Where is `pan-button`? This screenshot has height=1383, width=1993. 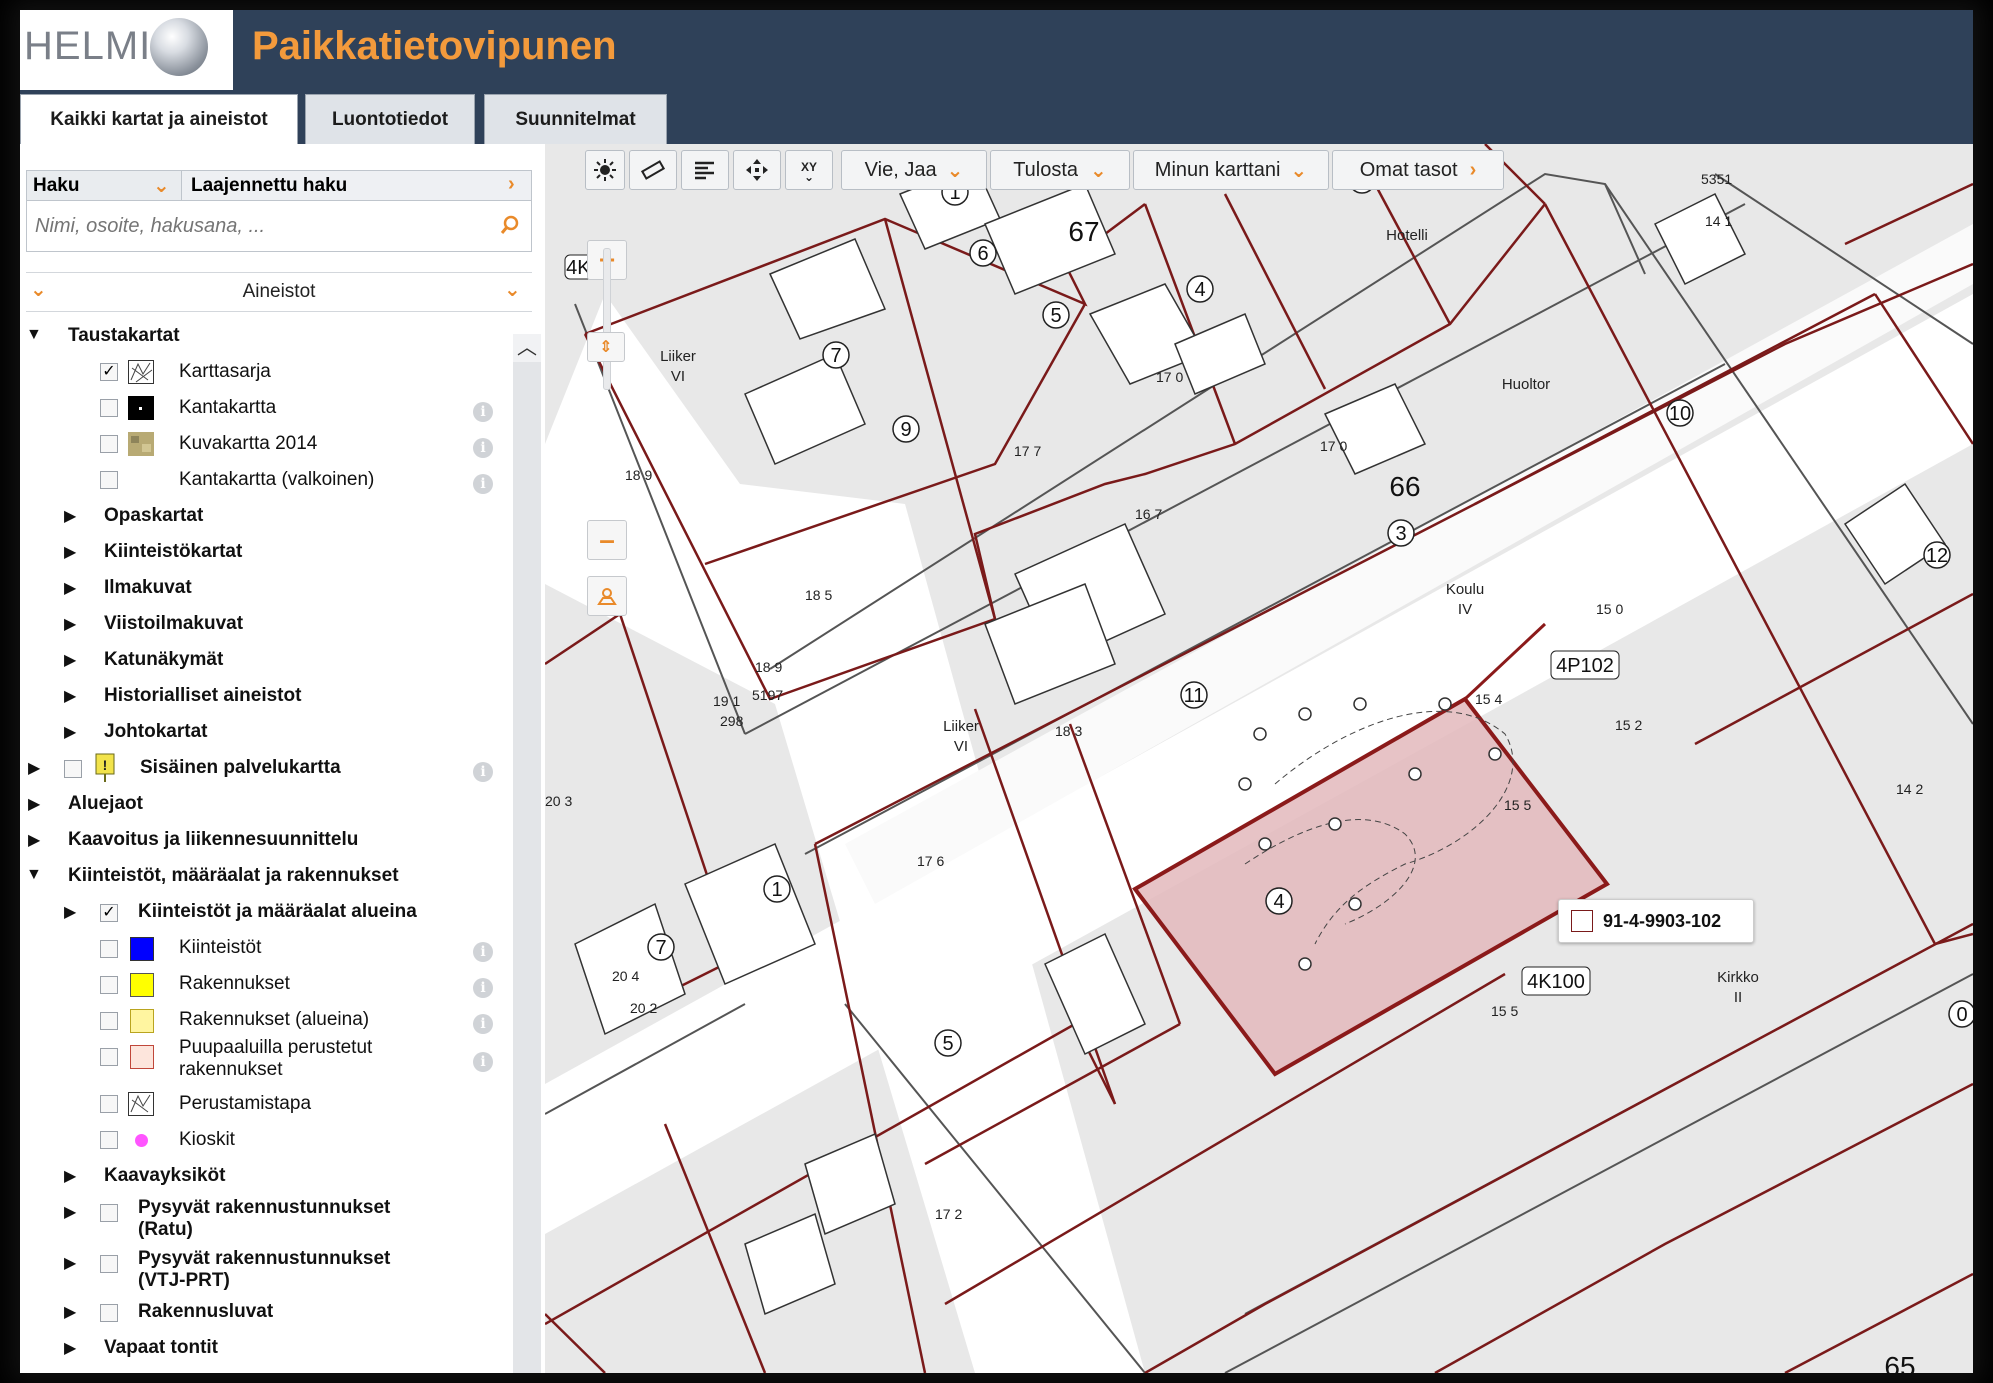 pan-button is located at coordinates (757, 170).